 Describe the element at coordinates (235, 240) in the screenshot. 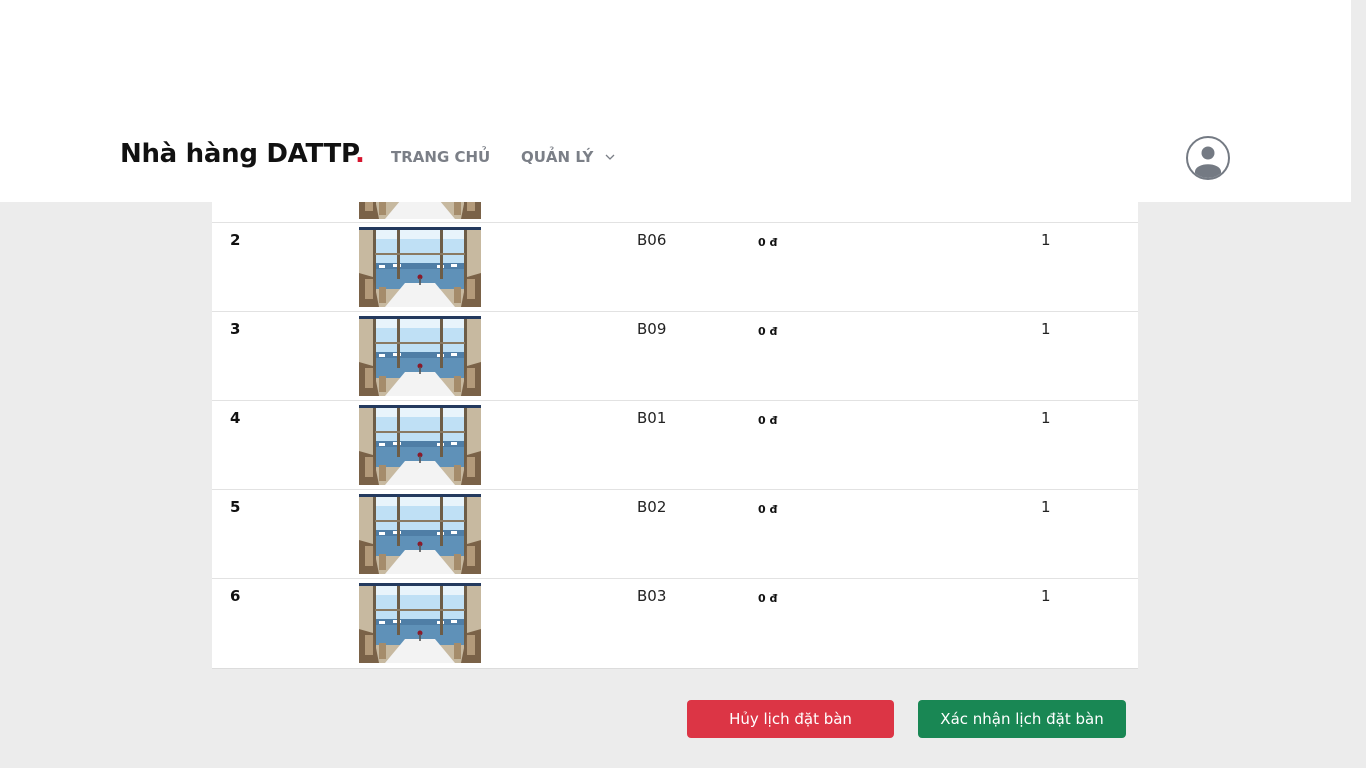

I see `row-index: 2` at that location.